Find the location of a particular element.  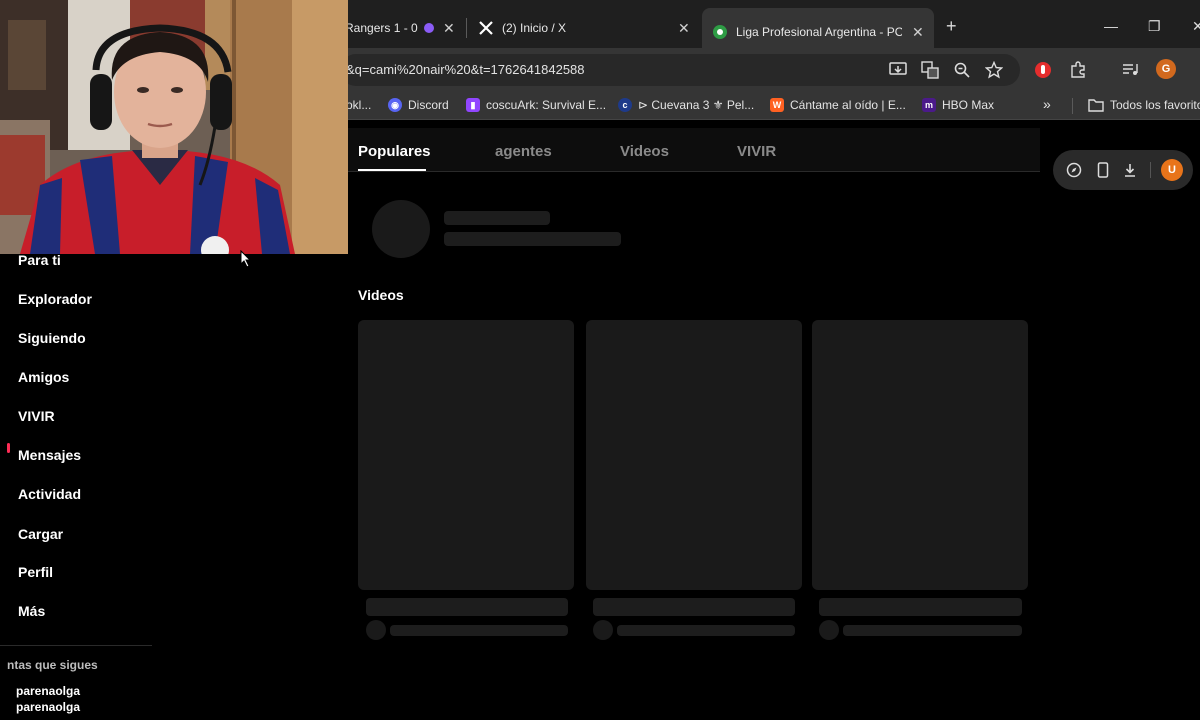

floating-action-bar: U is located at coordinates (1123, 170).